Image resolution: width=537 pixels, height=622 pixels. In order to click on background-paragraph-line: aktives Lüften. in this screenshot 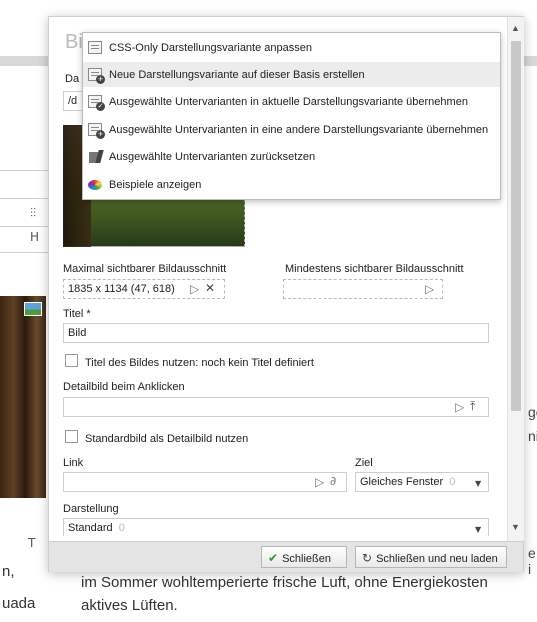, I will do `click(129, 605)`.